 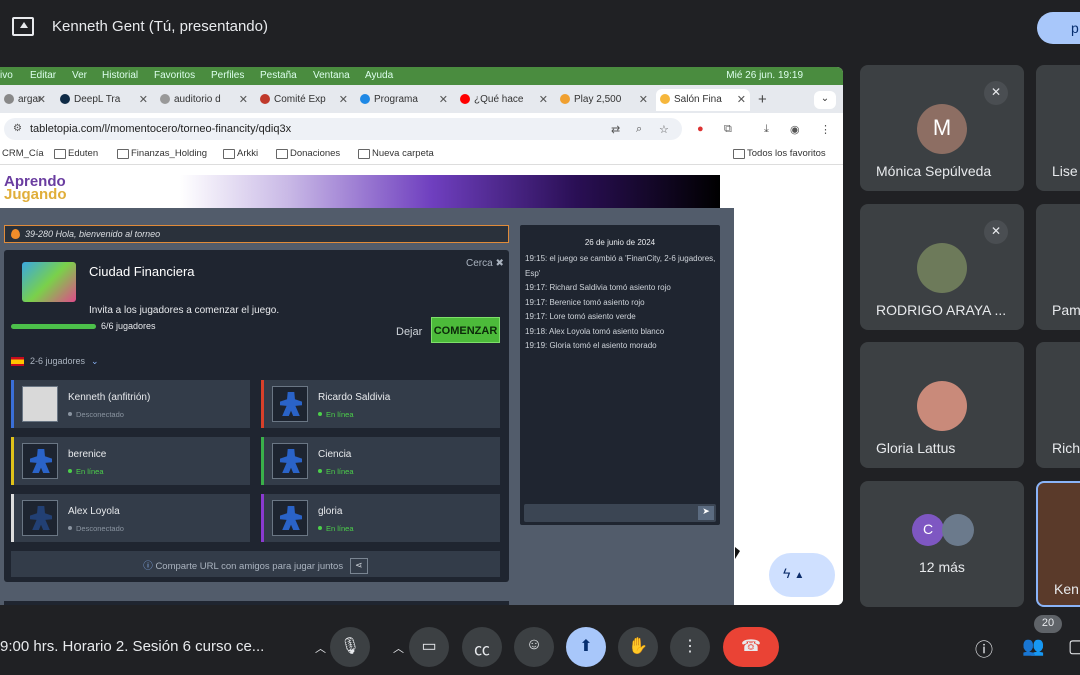 What do you see at coordinates (409, 332) in the screenshot?
I see `leave-button: Dejar` at bounding box center [409, 332].